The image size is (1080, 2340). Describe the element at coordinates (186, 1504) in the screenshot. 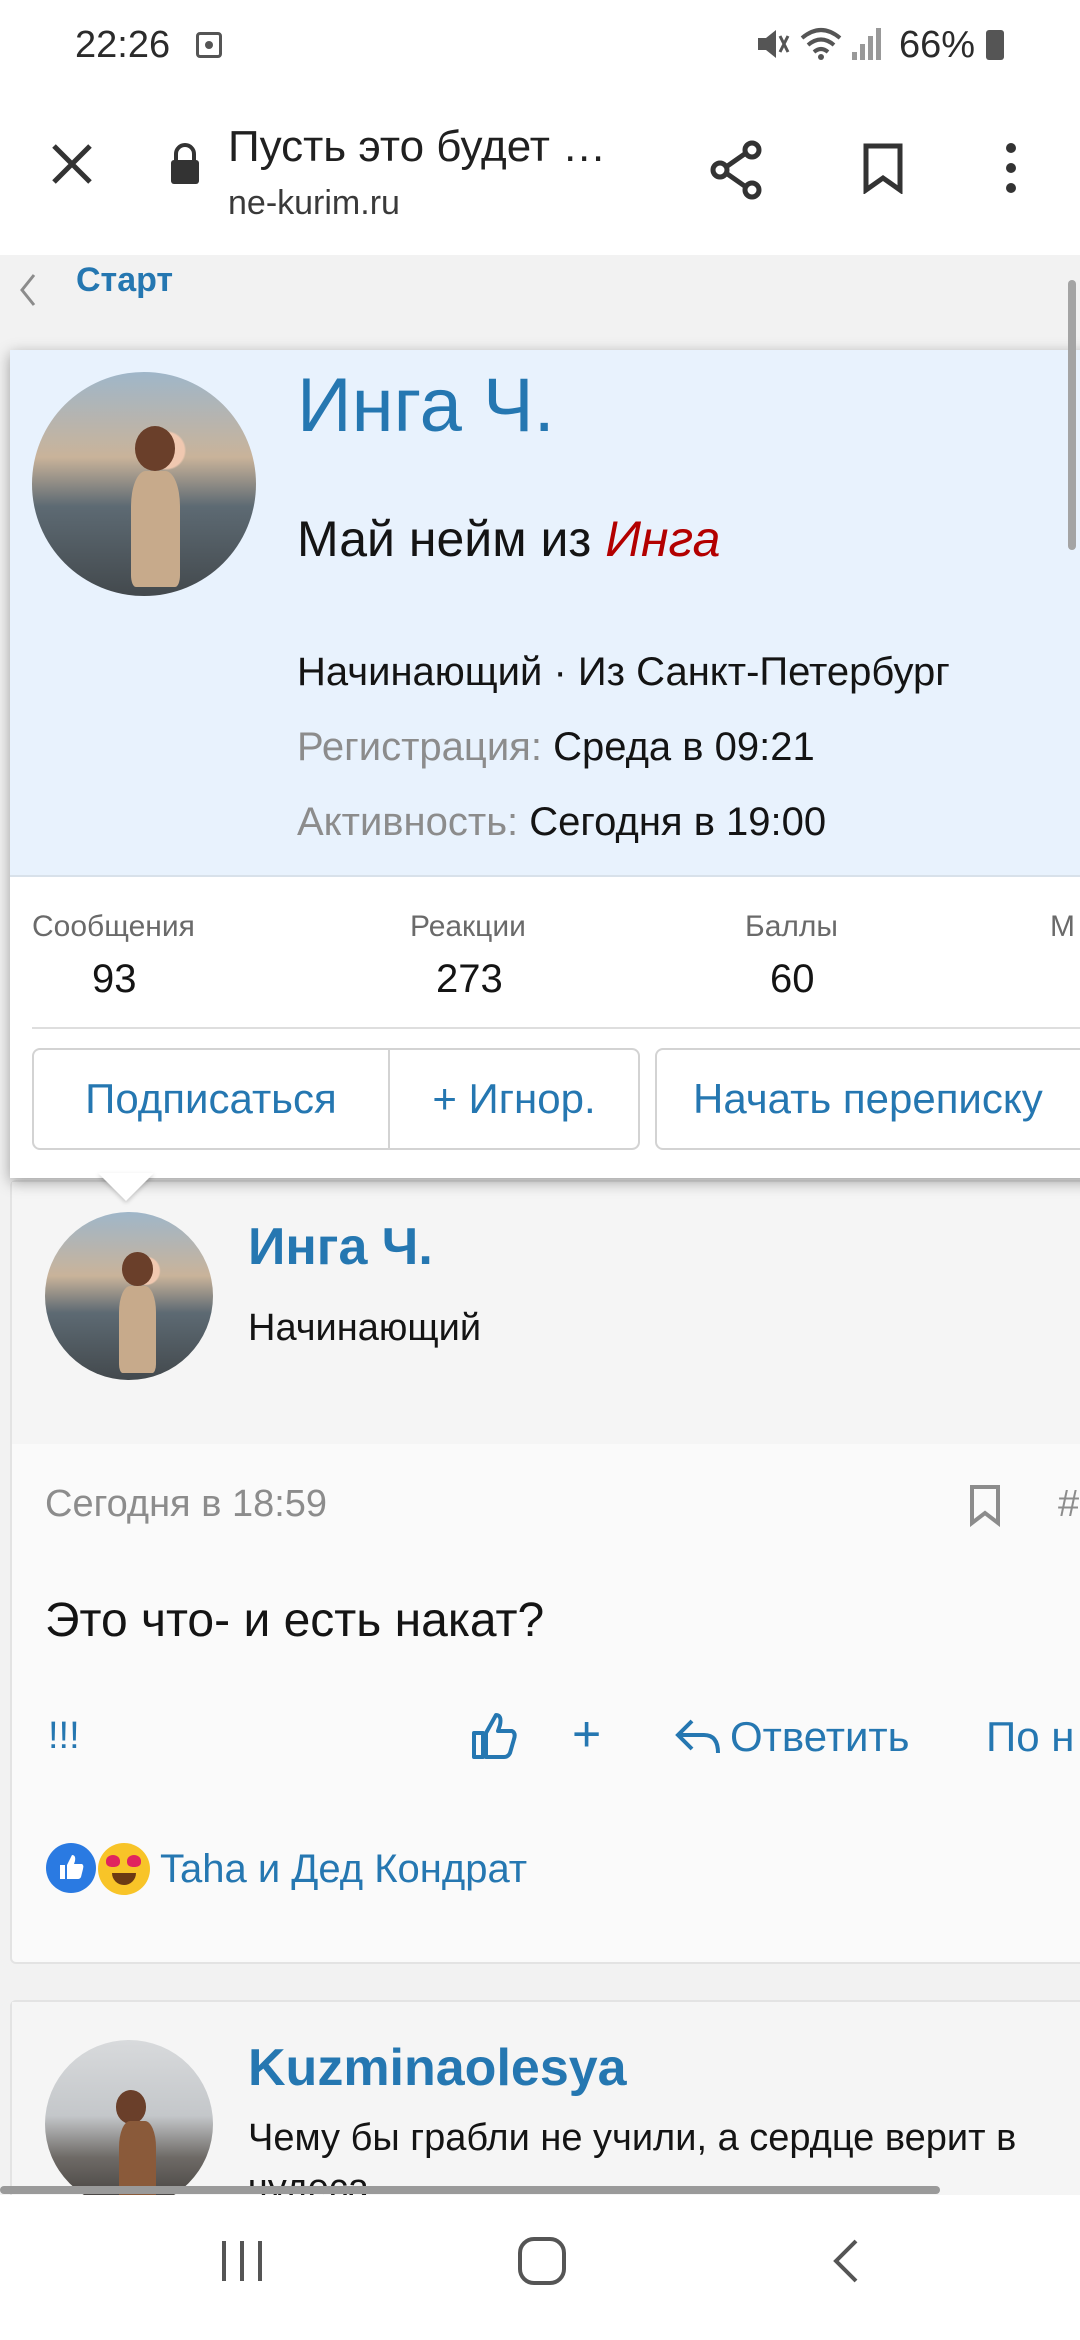

I see `post-timestamp: Сегодня в 18:59` at that location.